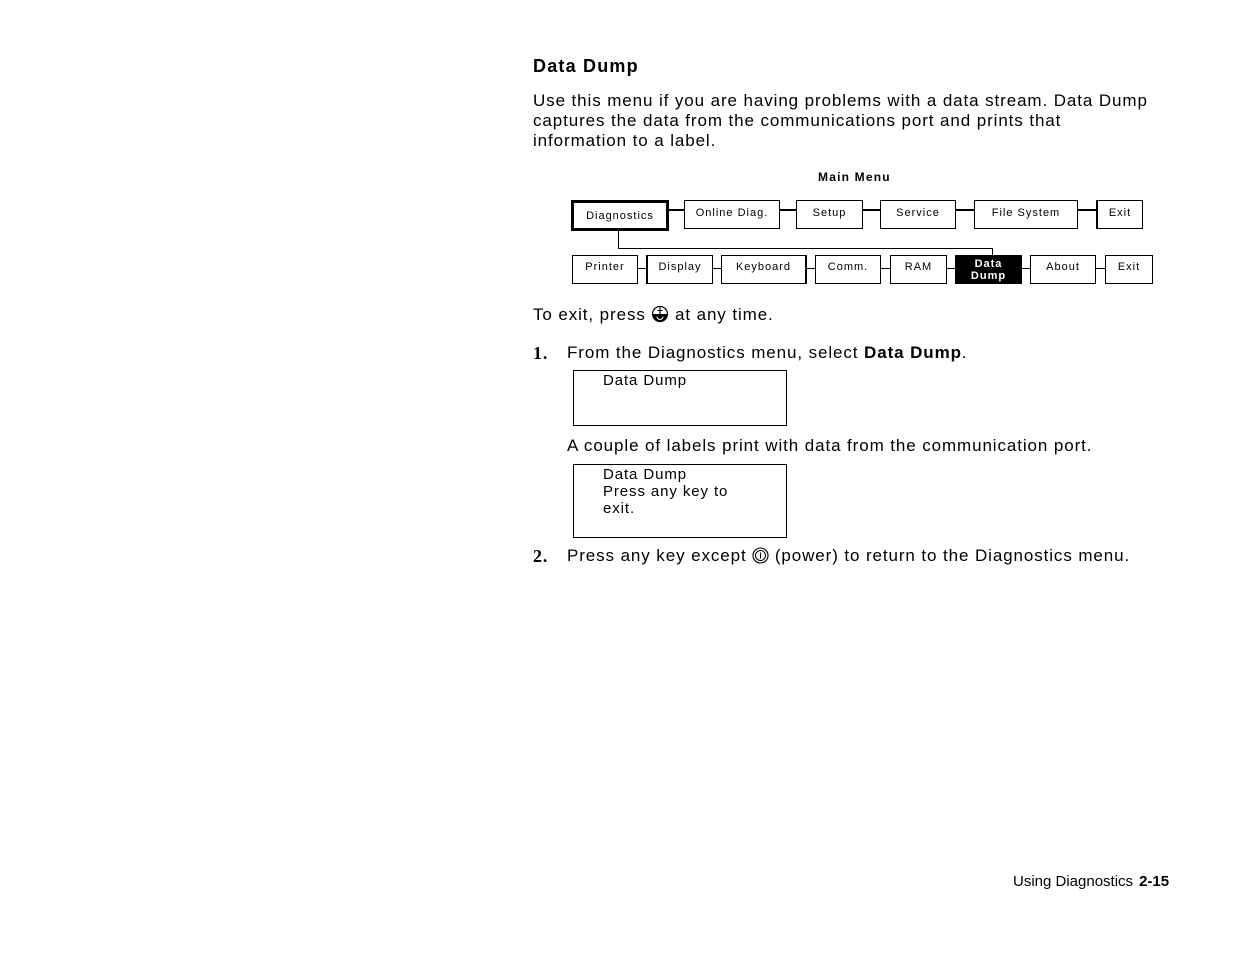  What do you see at coordinates (918, 269) in the screenshot?
I see `menu-box-ram: RAM` at bounding box center [918, 269].